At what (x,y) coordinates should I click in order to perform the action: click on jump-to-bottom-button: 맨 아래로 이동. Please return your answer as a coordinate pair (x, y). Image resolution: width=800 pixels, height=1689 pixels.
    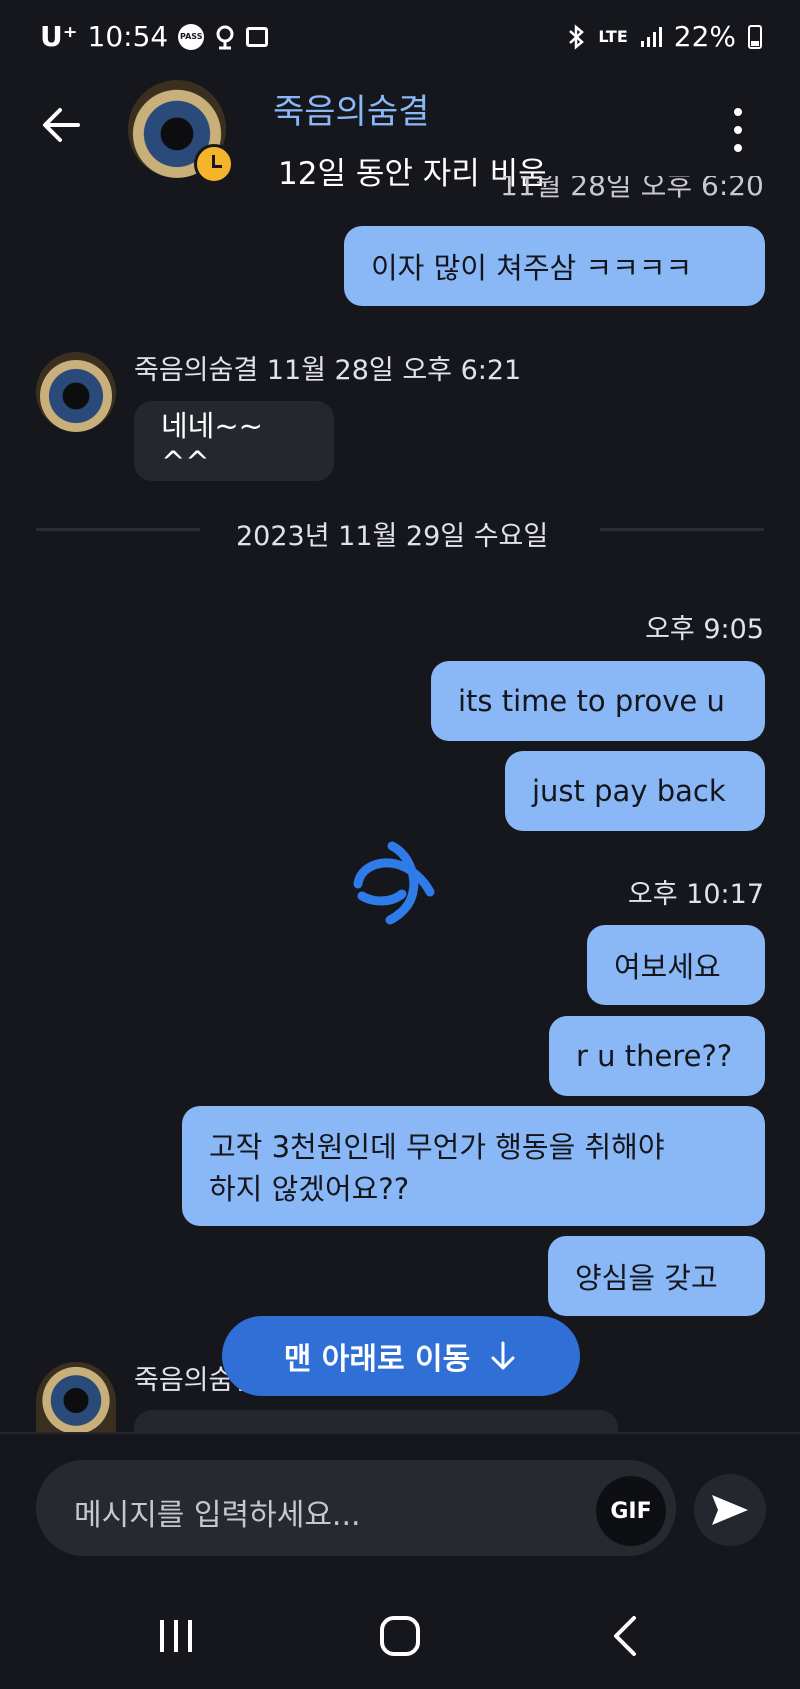
    Looking at the image, I should click on (401, 1356).